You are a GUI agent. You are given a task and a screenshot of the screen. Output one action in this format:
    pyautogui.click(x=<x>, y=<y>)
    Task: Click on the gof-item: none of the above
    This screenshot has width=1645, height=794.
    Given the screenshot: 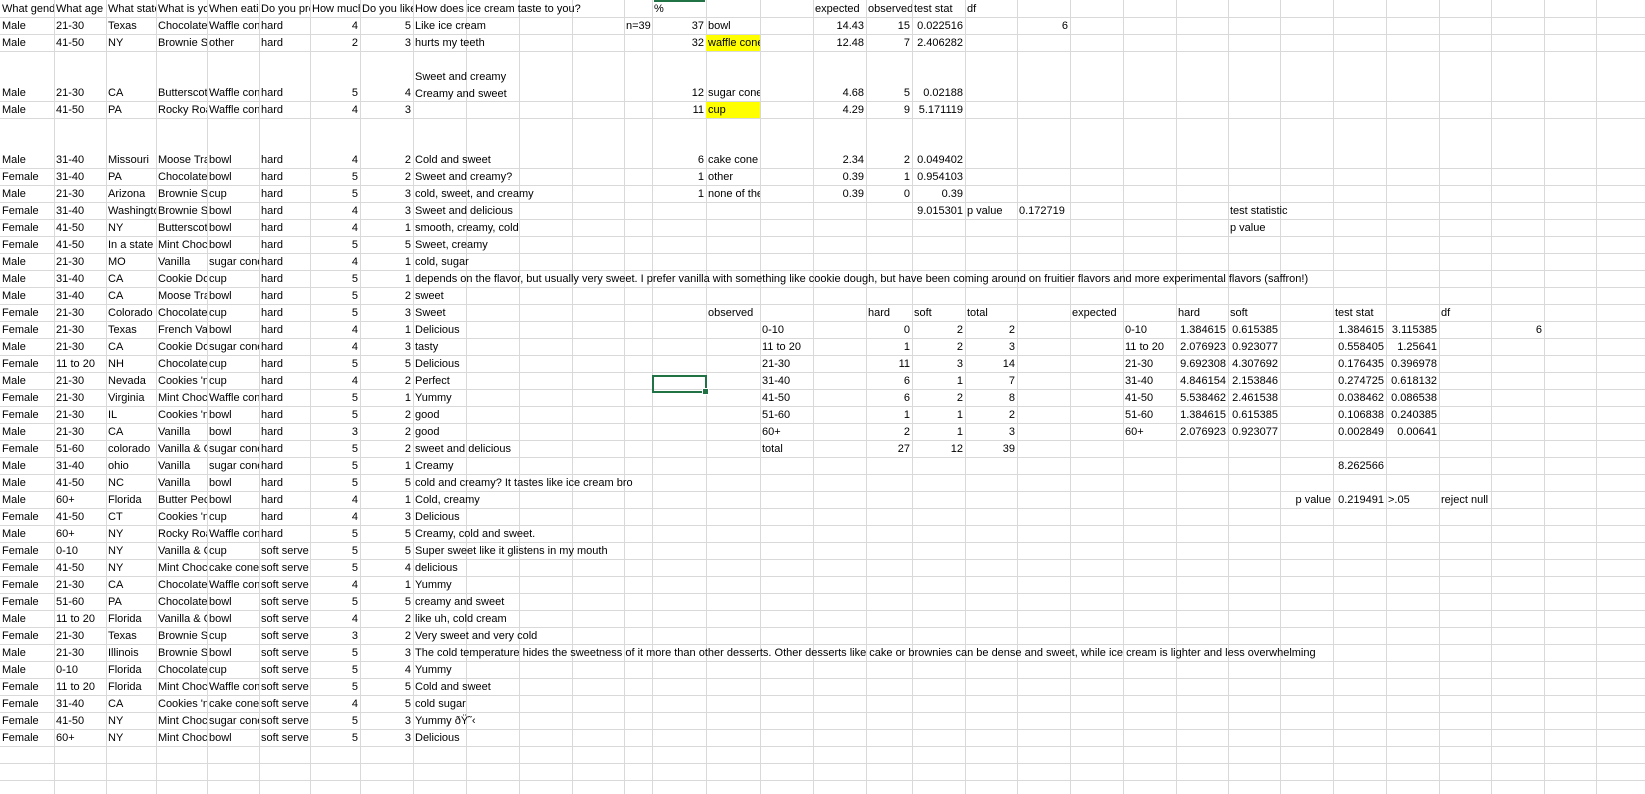 What is the action you would take?
    pyautogui.click(x=733, y=194)
    